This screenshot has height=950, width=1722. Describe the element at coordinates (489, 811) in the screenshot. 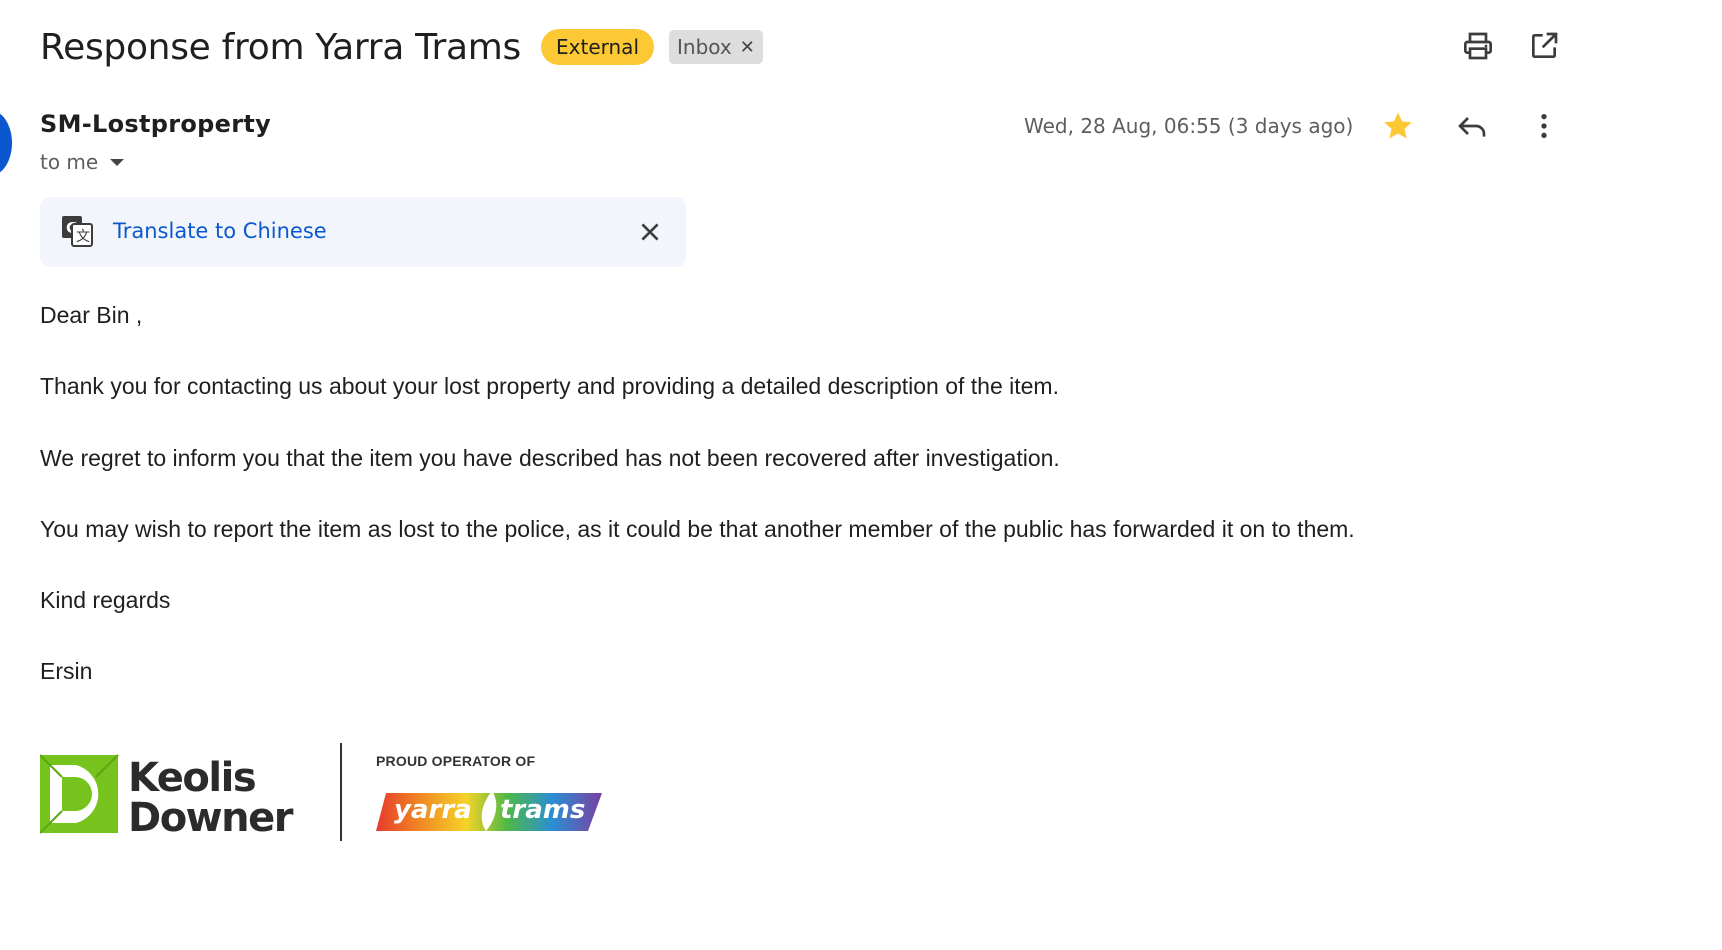

I see `yarra-trams-logo: yarra trams` at that location.